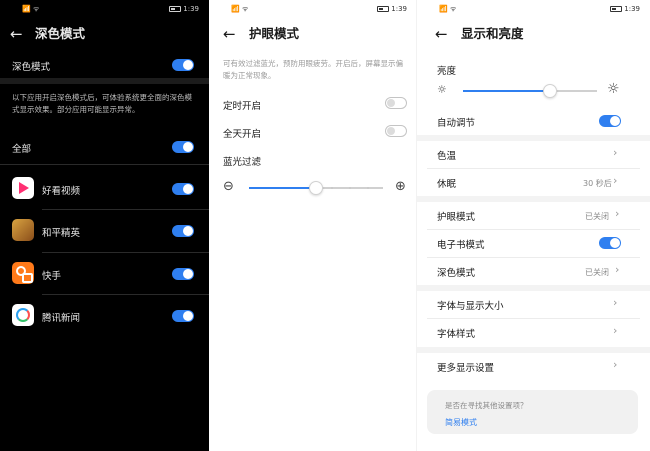 This screenshot has height=451, width=650. Describe the element at coordinates (456, 123) in the screenshot. I see `auto-brightness-label: 自动调节` at that location.